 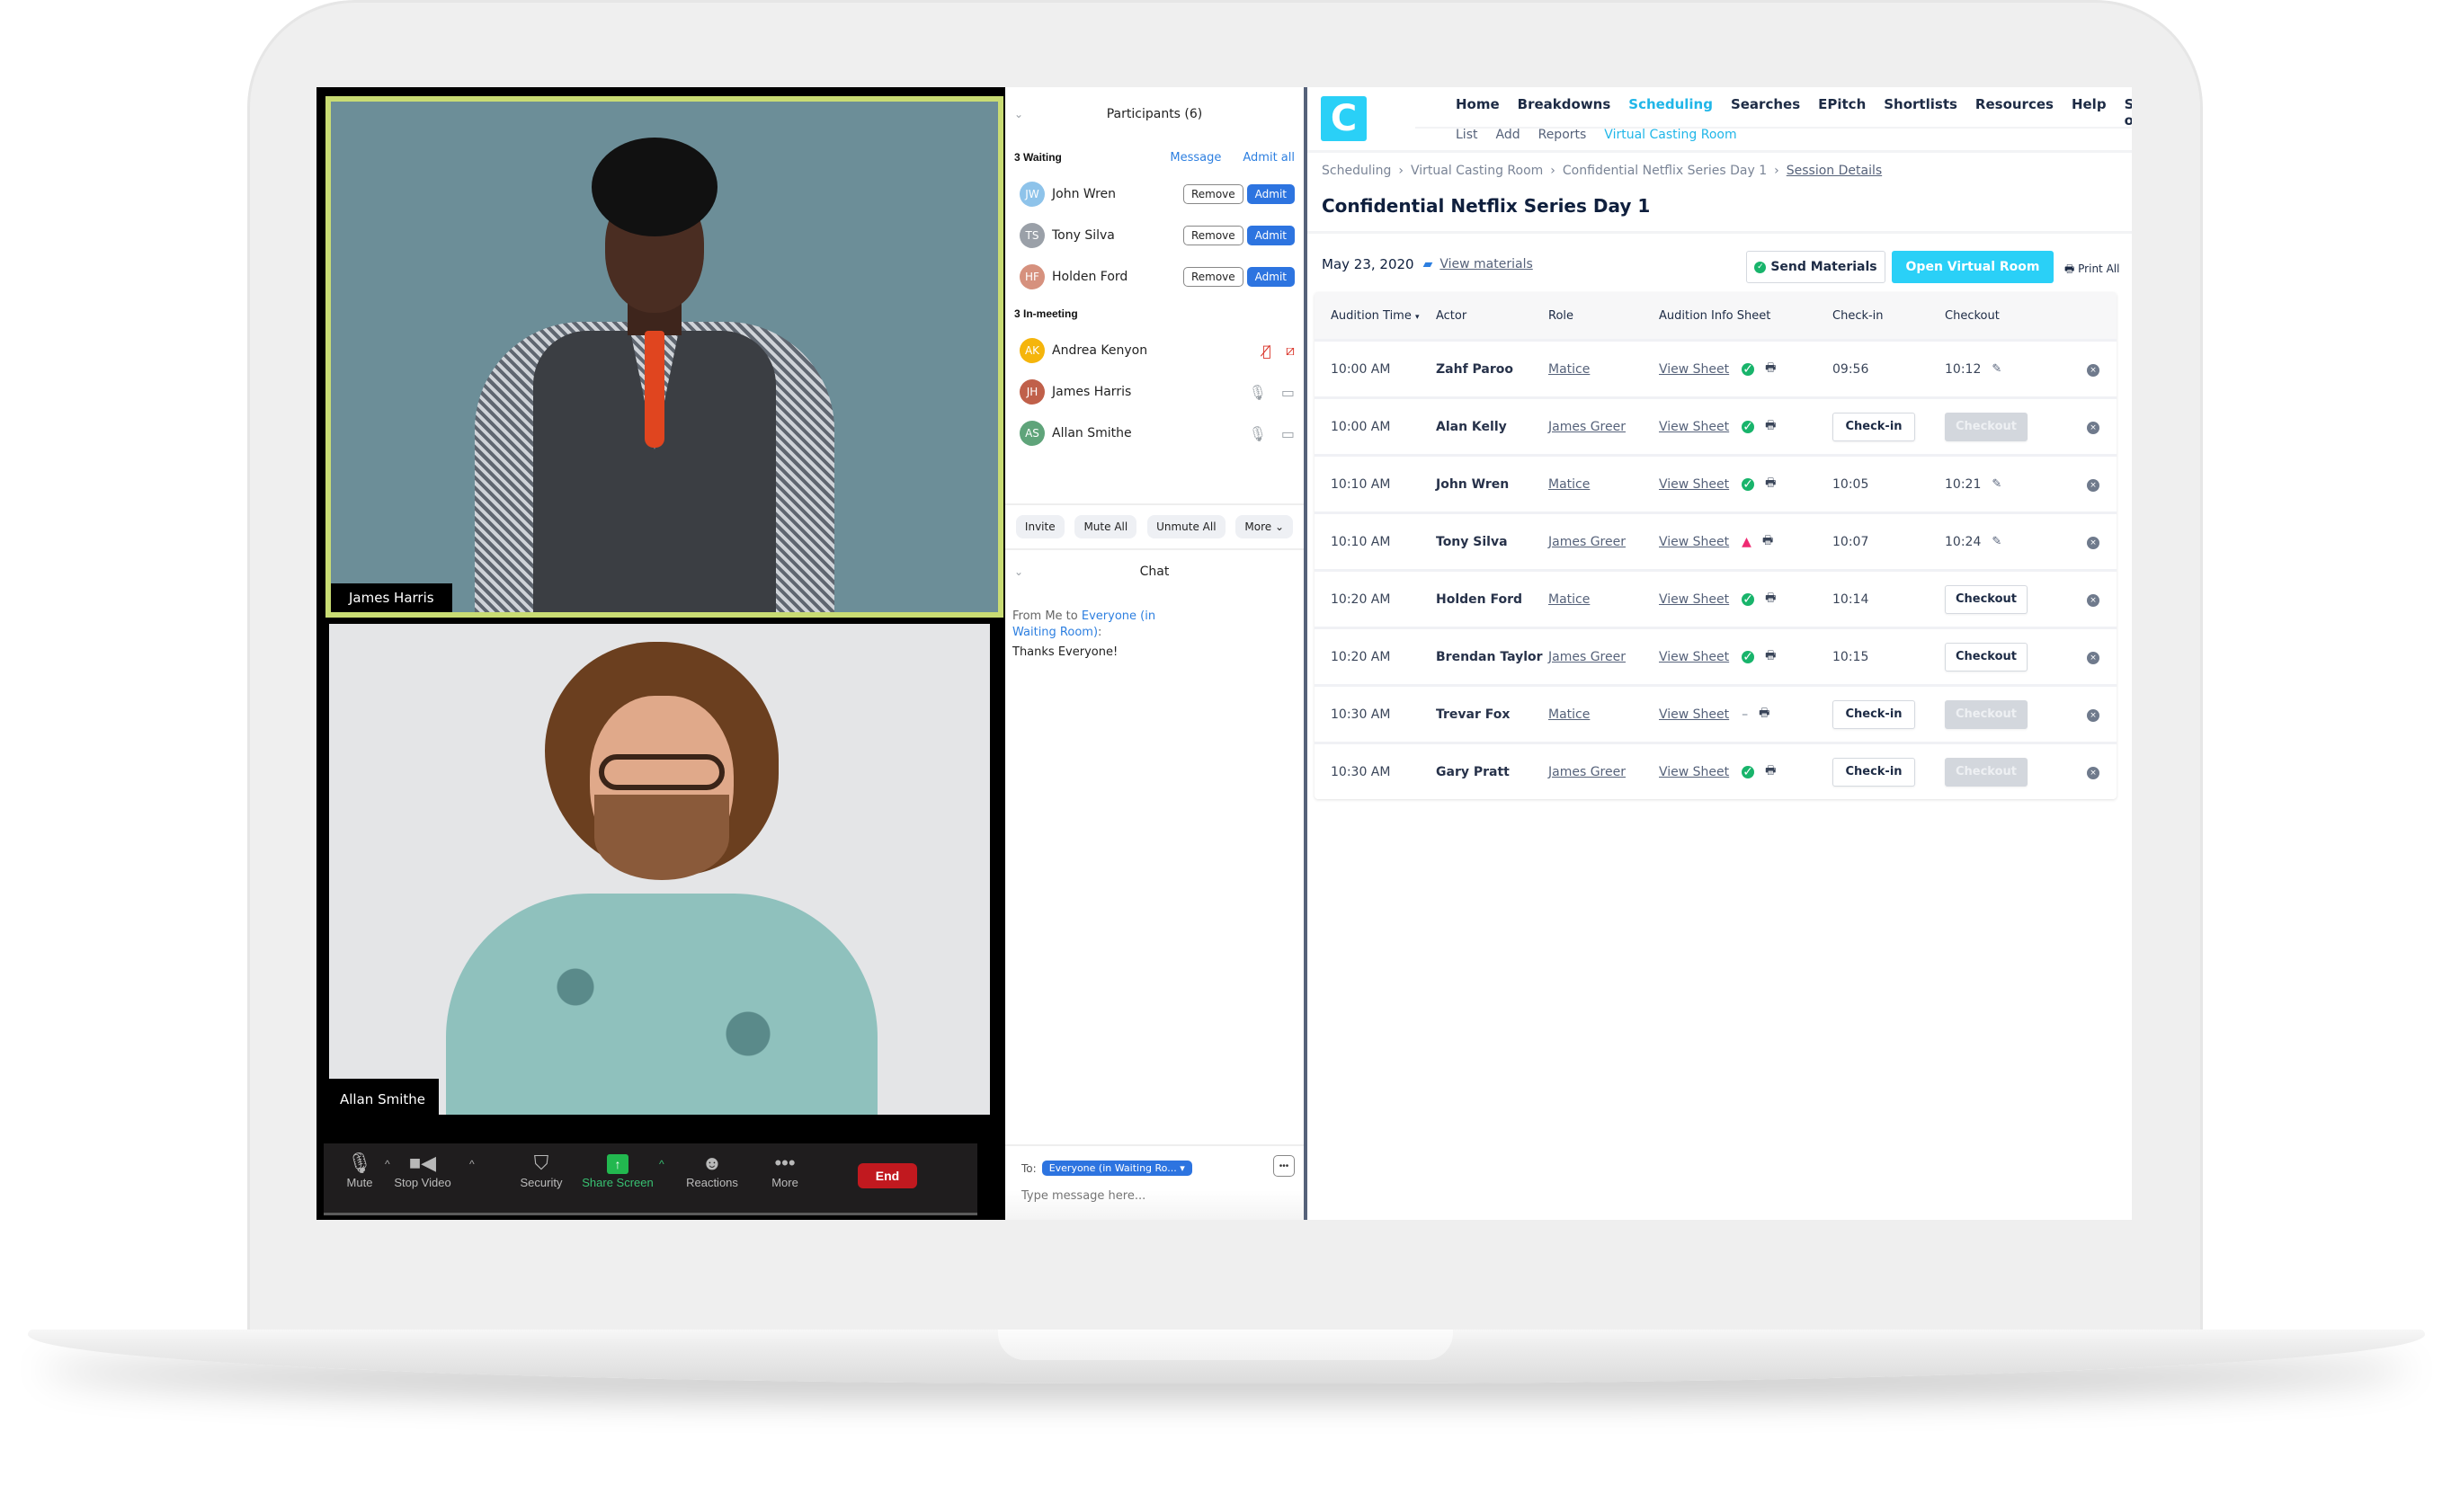 What do you see at coordinates (1973, 267) in the screenshot?
I see `open-virtual-room-button: Open Virtual Room` at bounding box center [1973, 267].